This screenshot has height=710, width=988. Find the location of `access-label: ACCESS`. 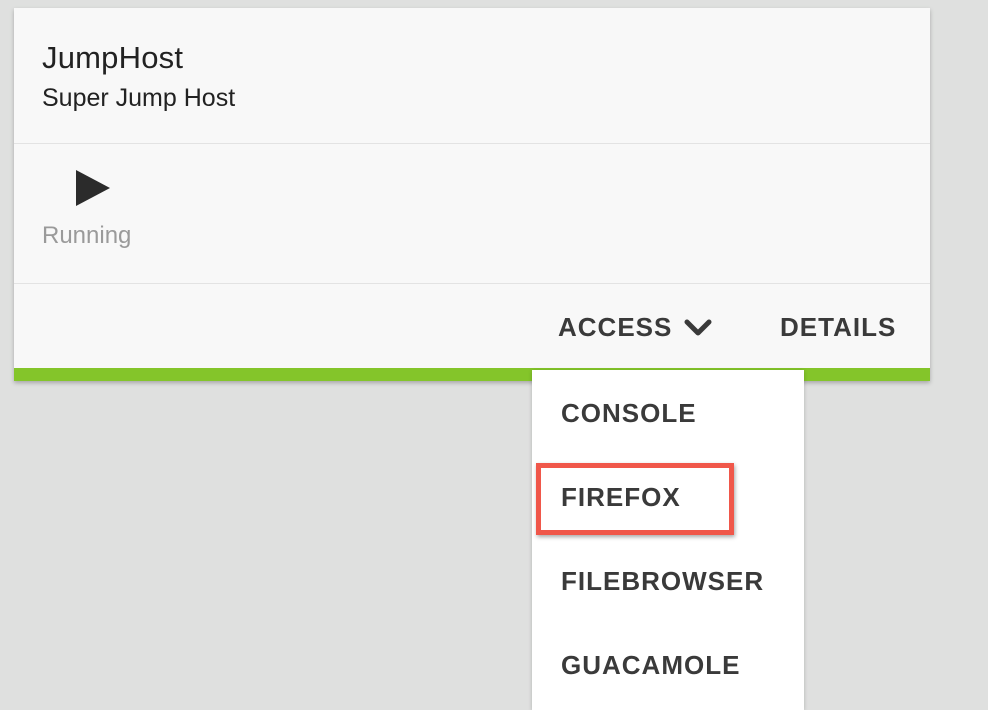

access-label: ACCESS is located at coordinates (615, 327).